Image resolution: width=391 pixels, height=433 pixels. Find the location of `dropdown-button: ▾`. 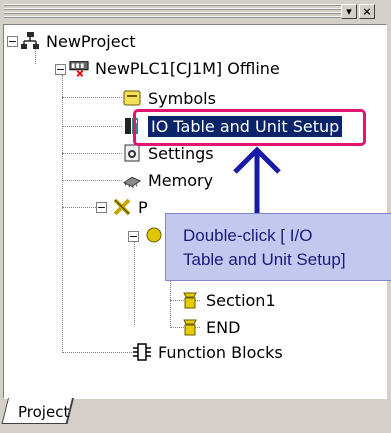

dropdown-button: ▾ is located at coordinates (349, 11).